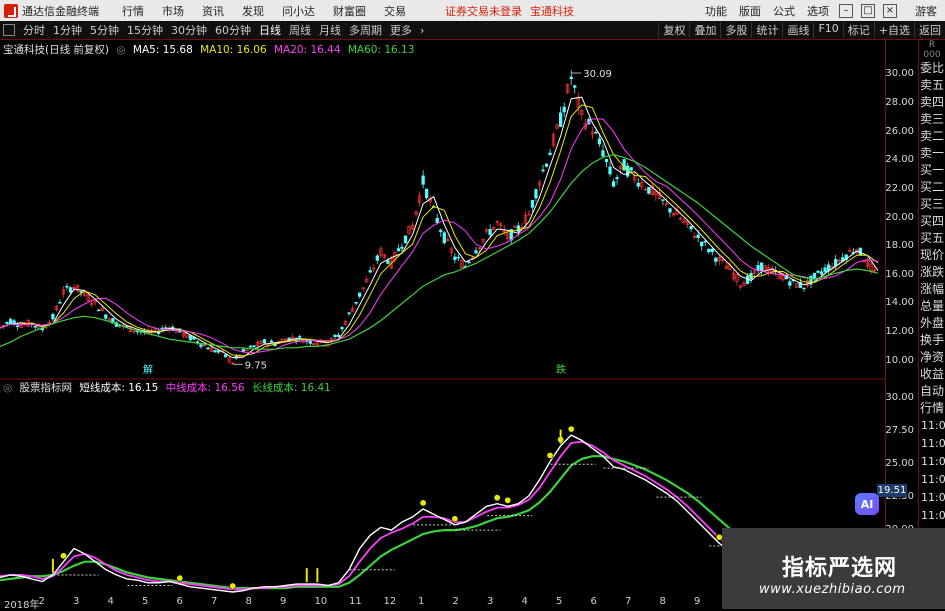  What do you see at coordinates (797, 30) in the screenshot?
I see `btn-huaxian: 画线` at bounding box center [797, 30].